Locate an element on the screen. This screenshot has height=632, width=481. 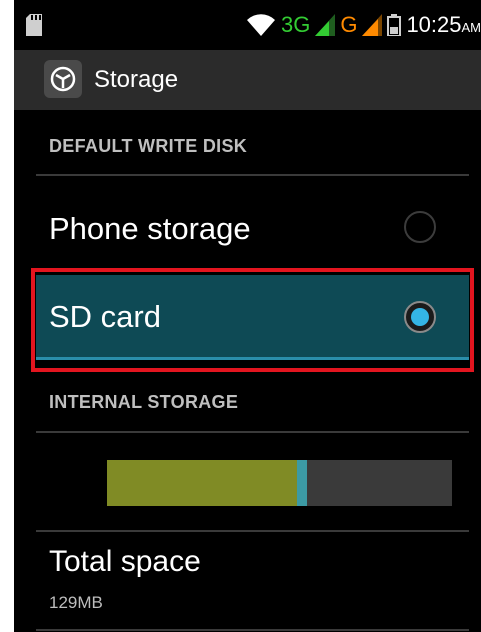
network-3g-label: 3G is located at coordinates (295, 24).